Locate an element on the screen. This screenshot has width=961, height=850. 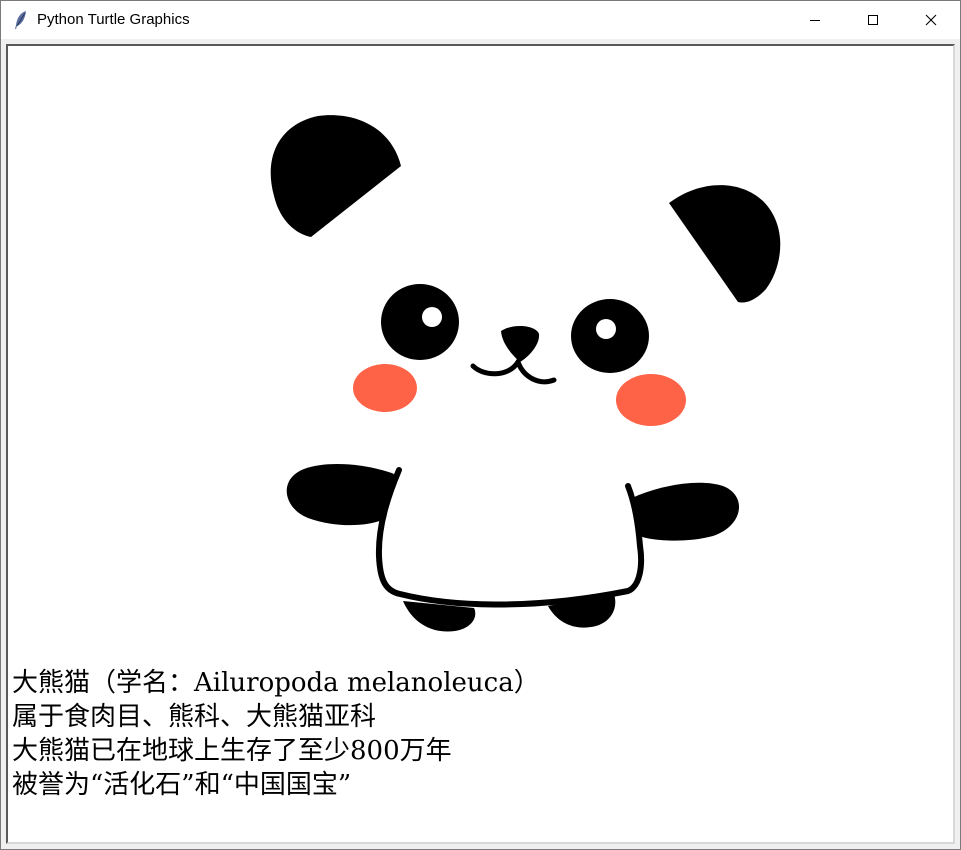
close-button is located at coordinates (931, 20).